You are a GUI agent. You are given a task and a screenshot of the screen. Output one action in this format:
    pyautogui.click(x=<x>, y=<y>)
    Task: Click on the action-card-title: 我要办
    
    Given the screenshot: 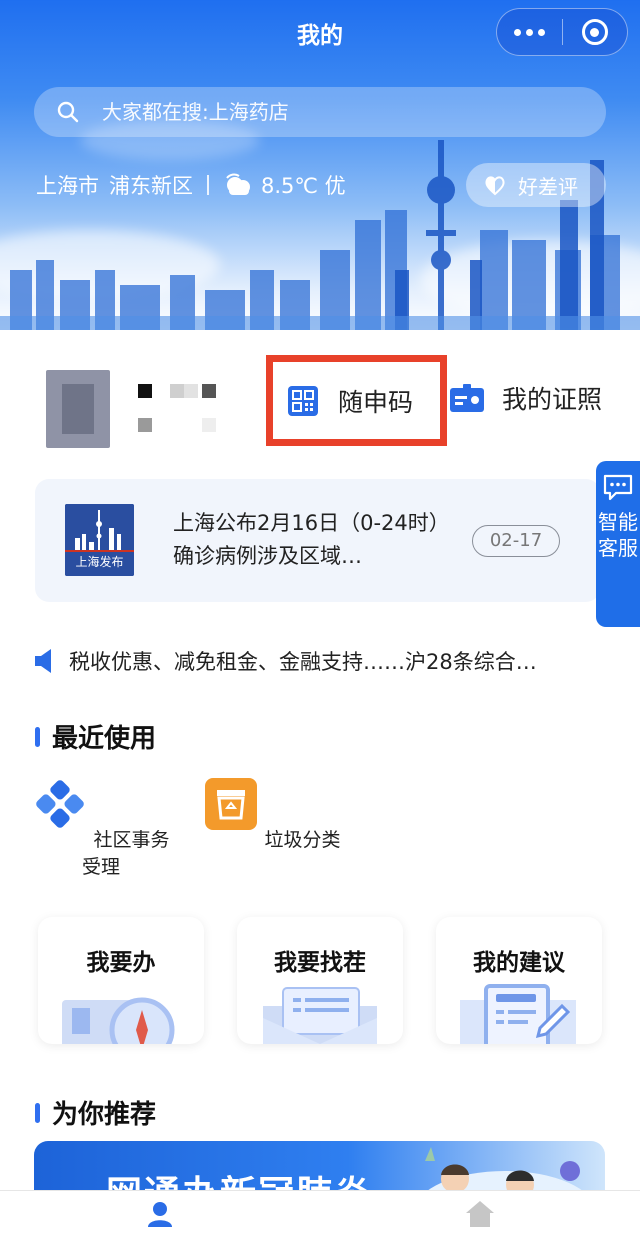 What is the action you would take?
    pyautogui.click(x=121, y=963)
    